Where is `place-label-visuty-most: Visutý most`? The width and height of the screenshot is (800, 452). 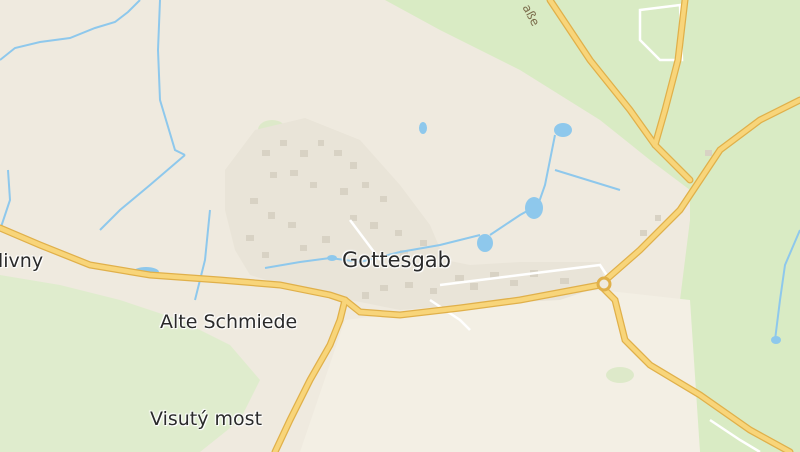
place-label-visuty-most: Visutý most is located at coordinates (206, 419).